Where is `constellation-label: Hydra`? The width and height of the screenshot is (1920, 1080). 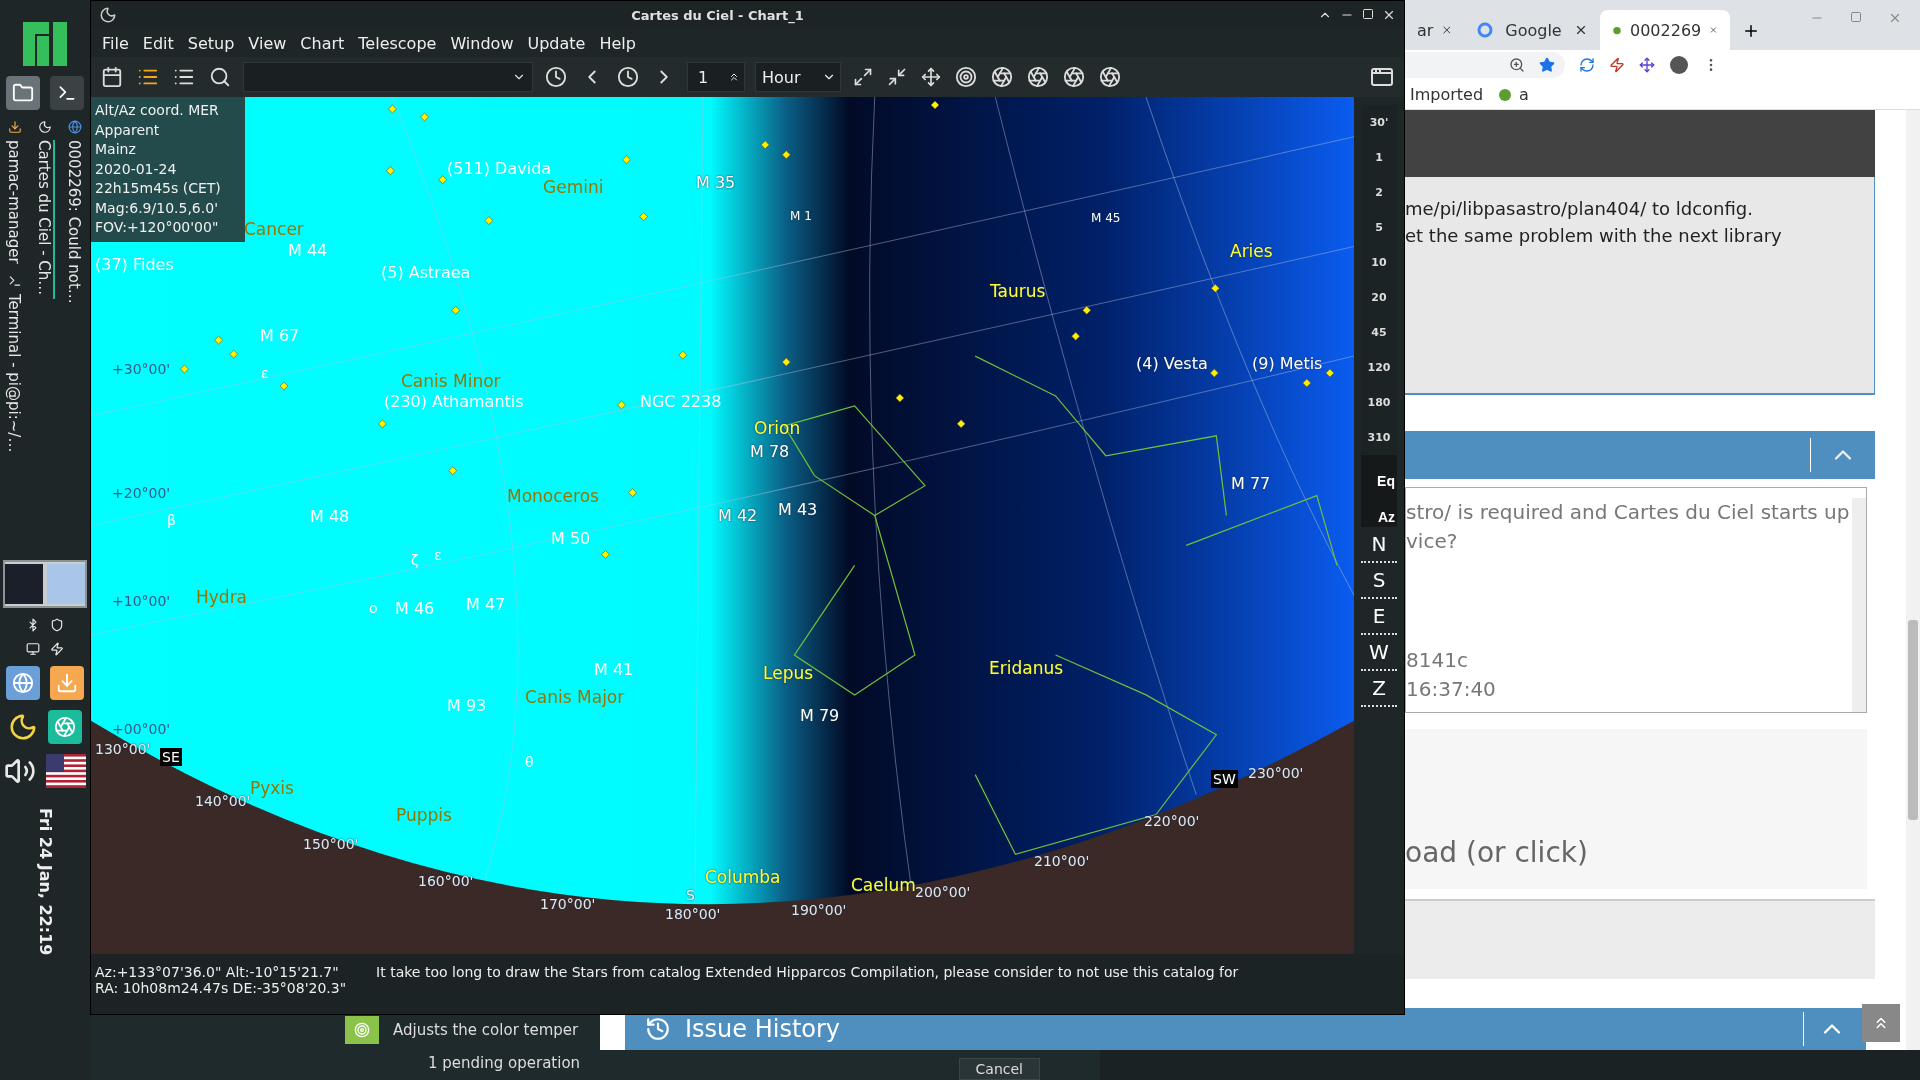
constellation-label: Hydra is located at coordinates (222, 597).